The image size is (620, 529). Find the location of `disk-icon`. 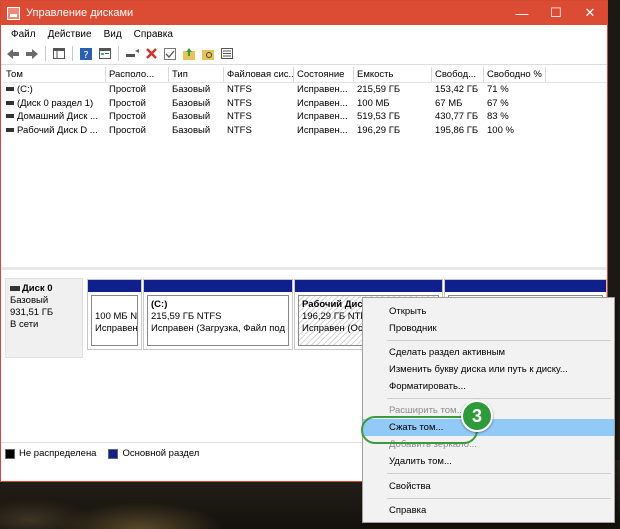

disk-icon is located at coordinates (15, 288).